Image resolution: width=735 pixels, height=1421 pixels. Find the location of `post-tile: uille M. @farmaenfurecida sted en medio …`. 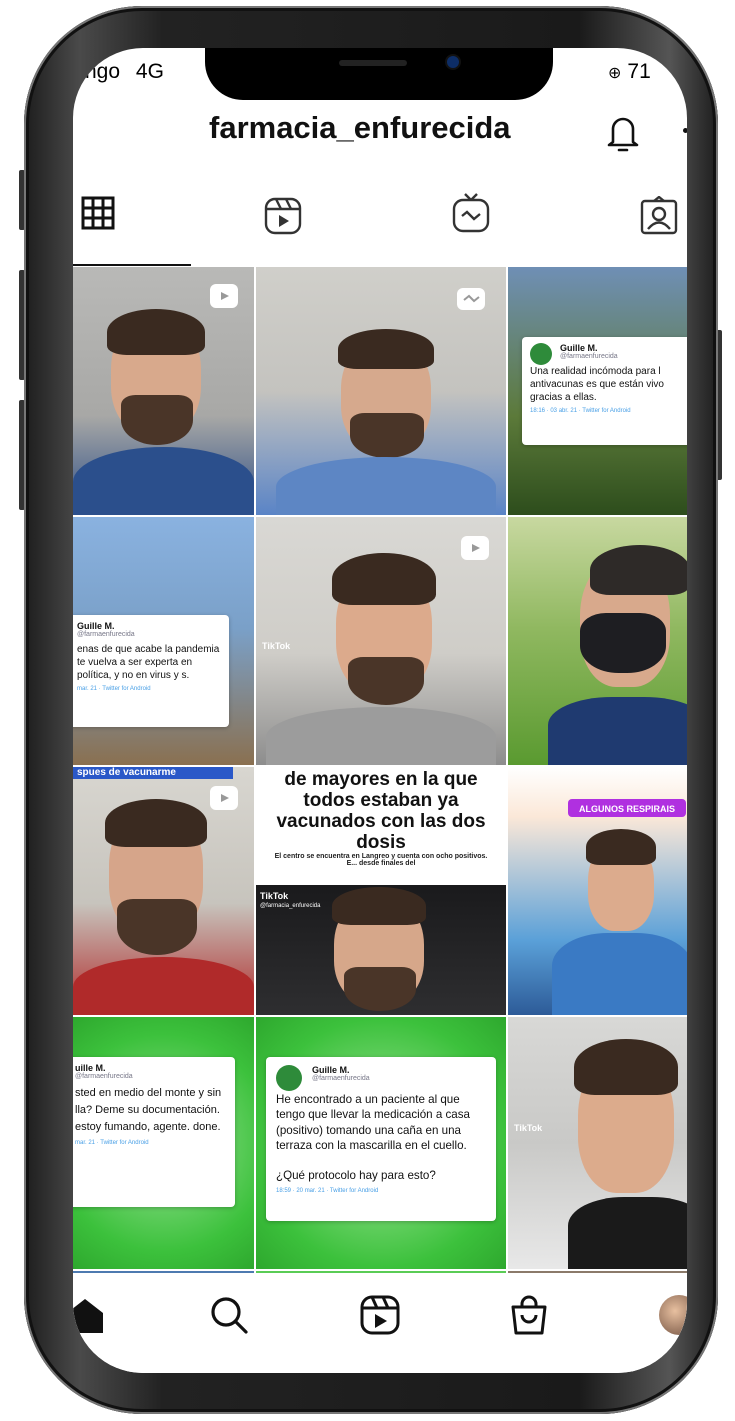

post-tile: uille M. @farmaenfurecida sted en medio … is located at coordinates (163, 1143).